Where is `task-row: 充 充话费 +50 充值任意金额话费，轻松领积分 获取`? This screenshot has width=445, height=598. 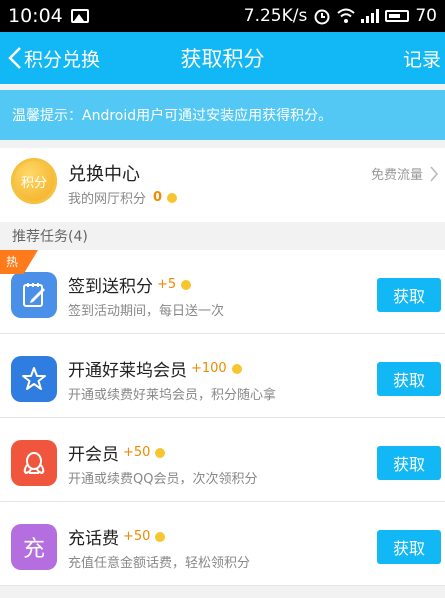
task-row: 充 充话费 +50 充值任意金额话费，轻松领积分 获取 is located at coordinates (222, 544).